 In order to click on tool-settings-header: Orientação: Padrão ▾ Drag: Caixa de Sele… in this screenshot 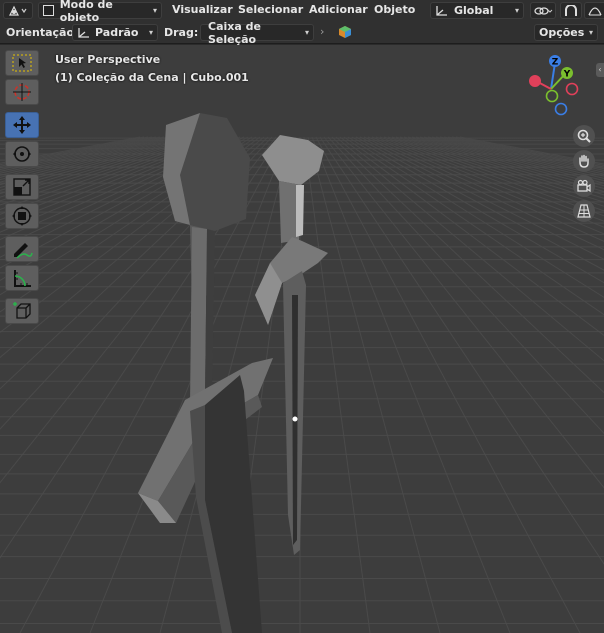, I will do `click(302, 33)`.